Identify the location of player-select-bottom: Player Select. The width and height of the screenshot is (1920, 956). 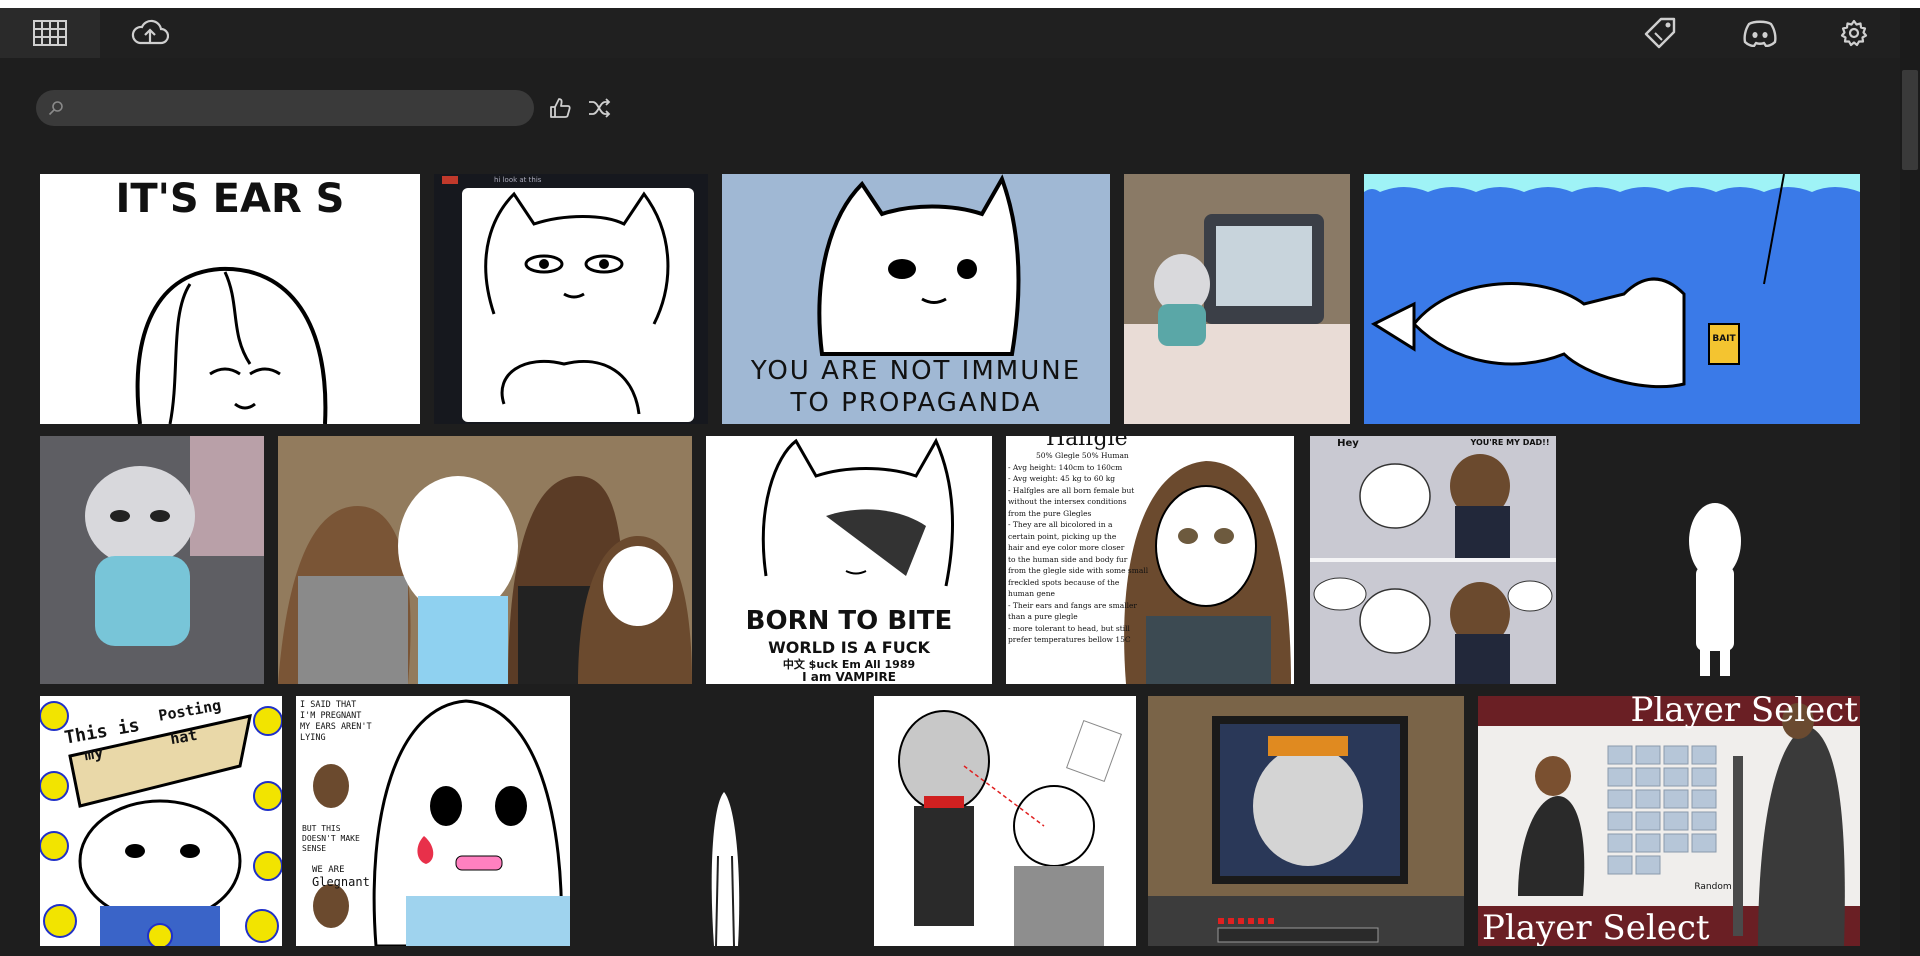
(1596, 927).